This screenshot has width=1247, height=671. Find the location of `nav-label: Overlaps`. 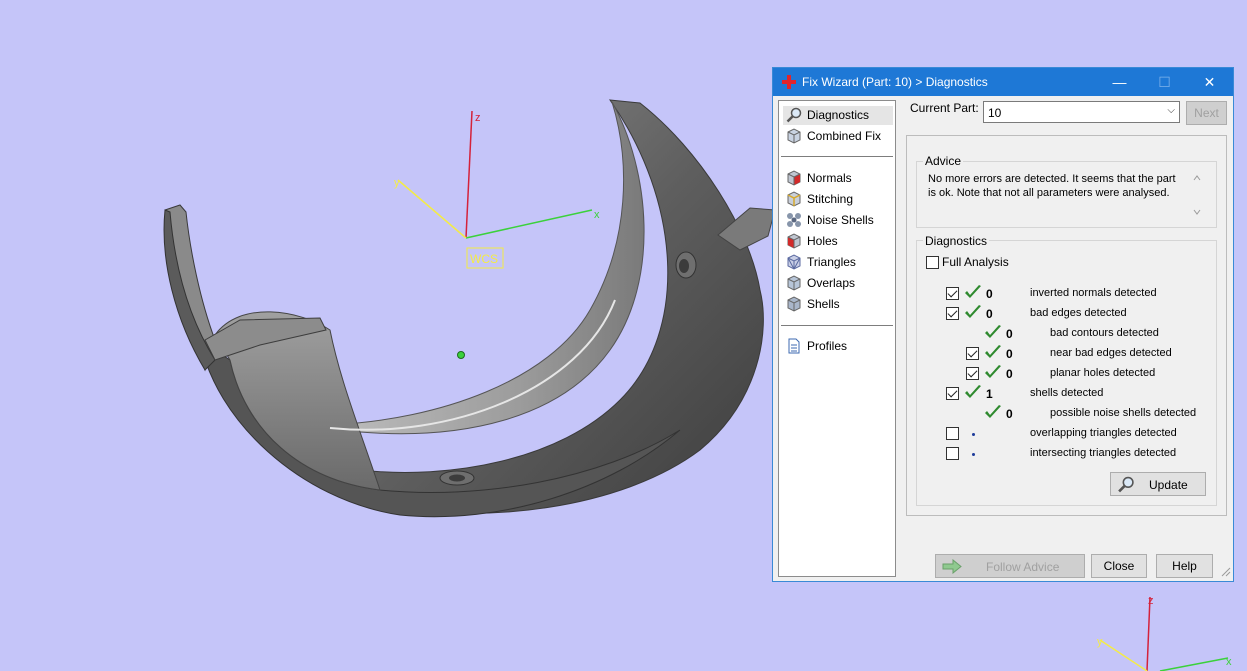

nav-label: Overlaps is located at coordinates (831, 283).